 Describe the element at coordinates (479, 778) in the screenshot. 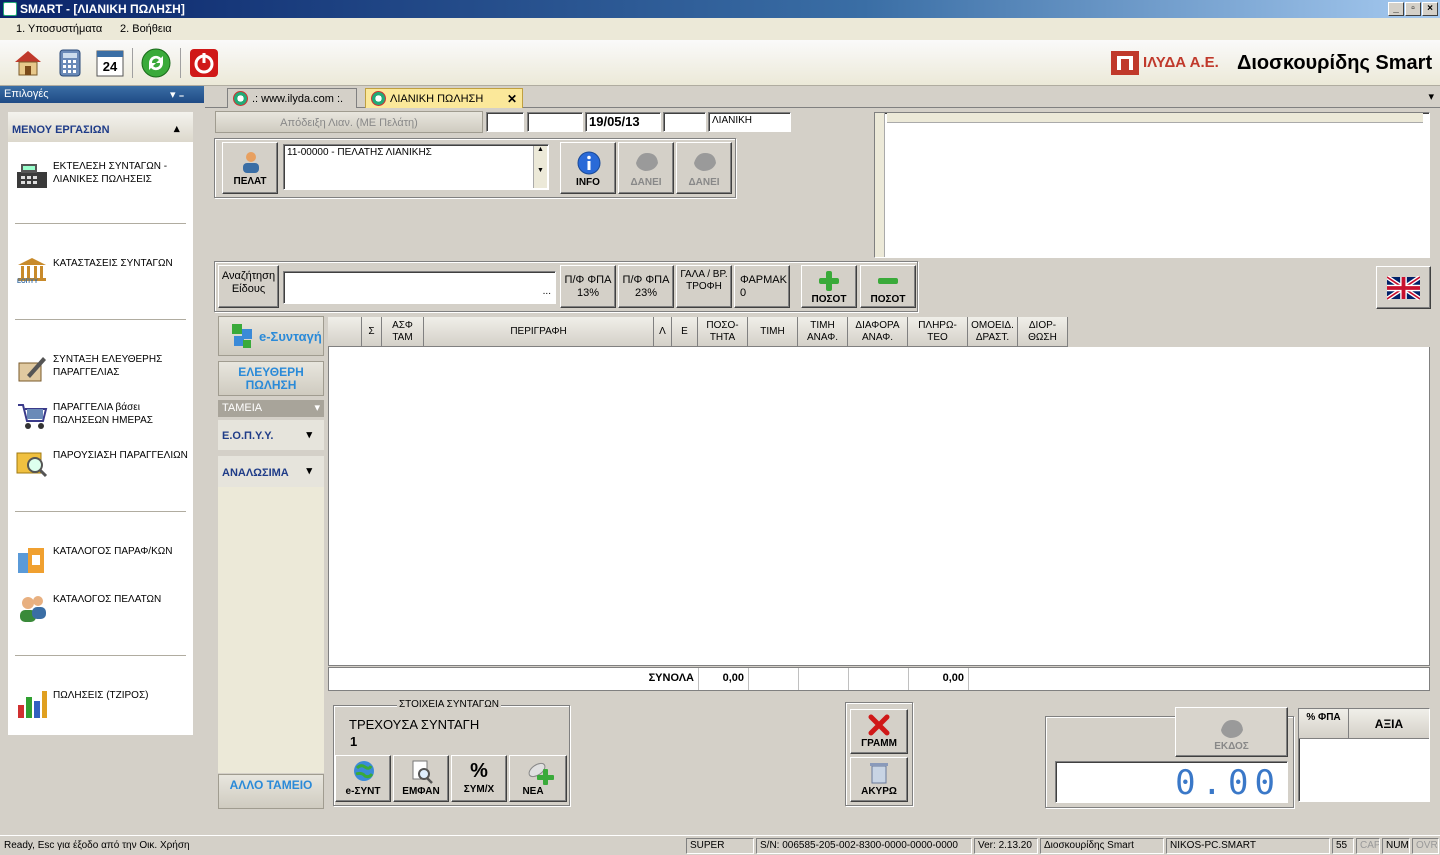

I see `copay-button: % ΣΥΜ/Χ` at that location.